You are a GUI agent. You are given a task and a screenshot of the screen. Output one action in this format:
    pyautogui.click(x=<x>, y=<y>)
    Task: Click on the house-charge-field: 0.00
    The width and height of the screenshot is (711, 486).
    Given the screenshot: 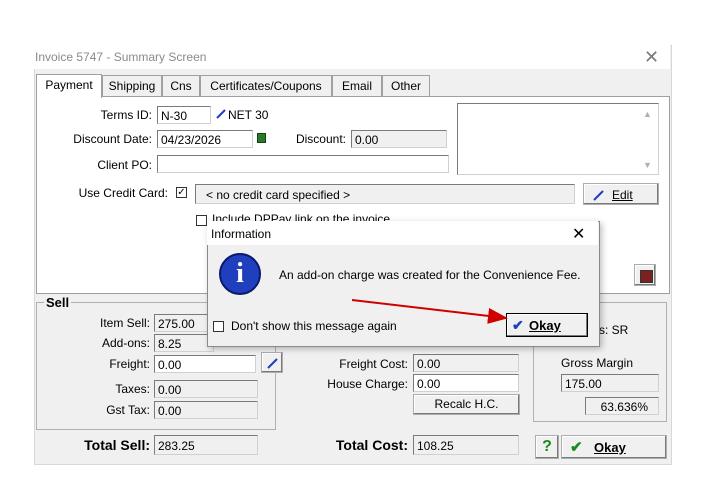 What is the action you would take?
    pyautogui.click(x=466, y=383)
    